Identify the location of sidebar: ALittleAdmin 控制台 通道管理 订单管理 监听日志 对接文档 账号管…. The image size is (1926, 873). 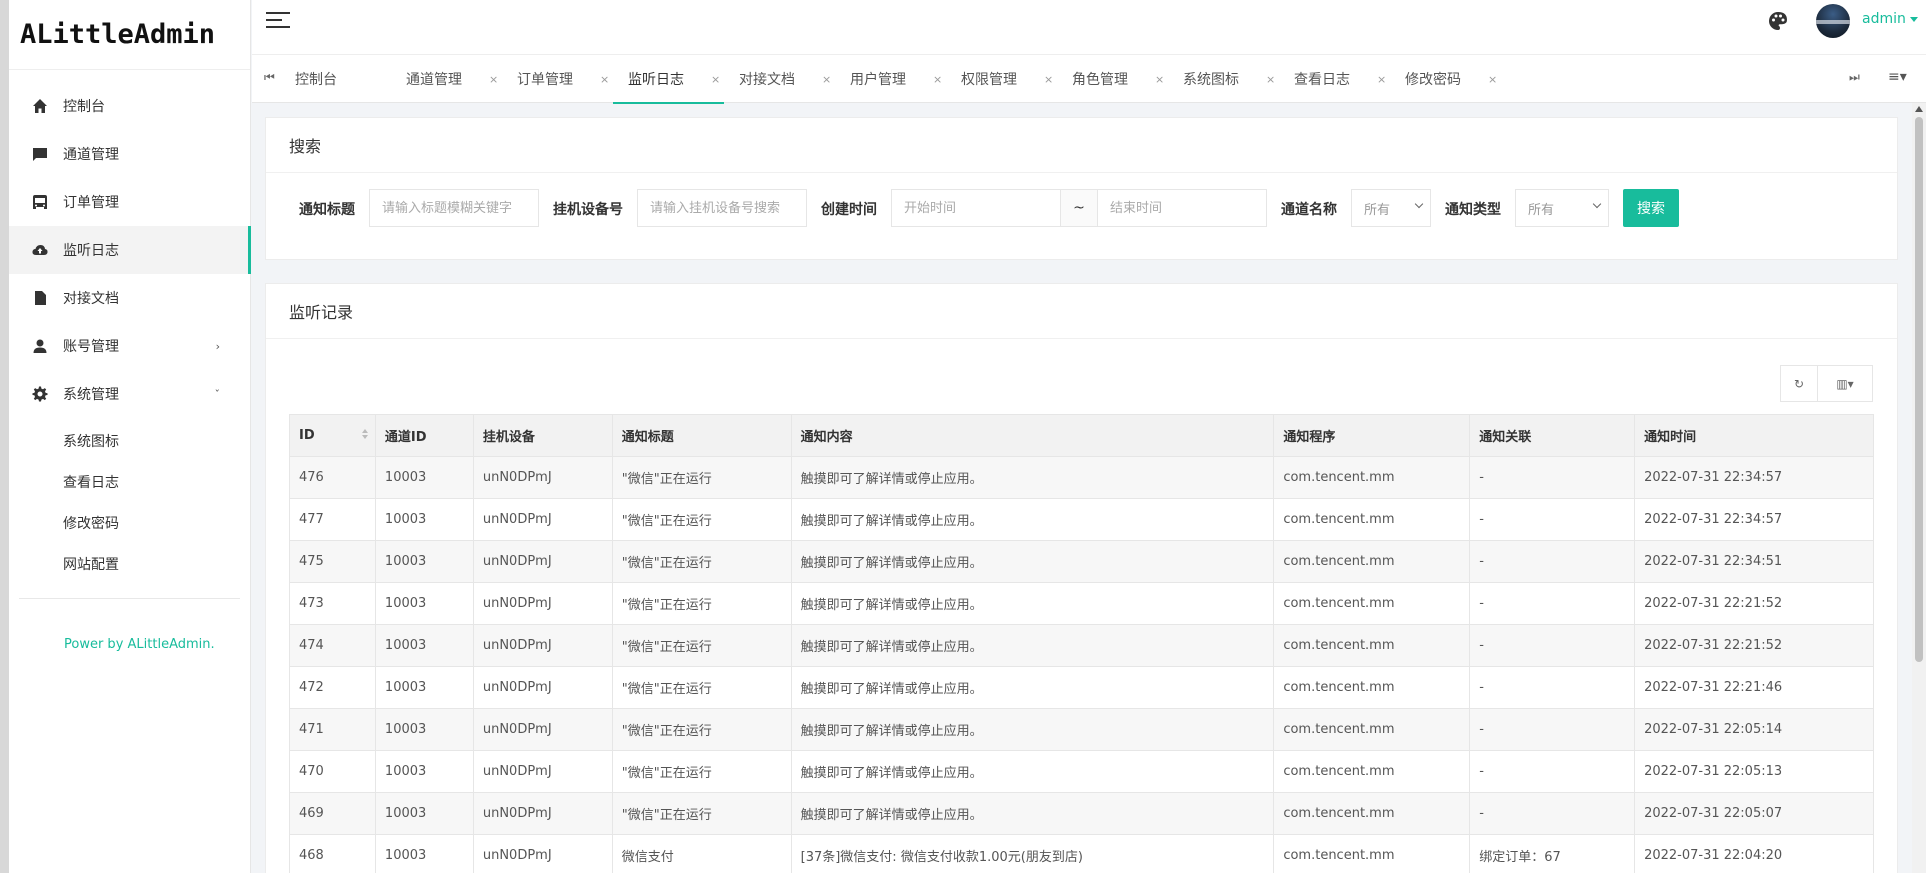
(130, 436).